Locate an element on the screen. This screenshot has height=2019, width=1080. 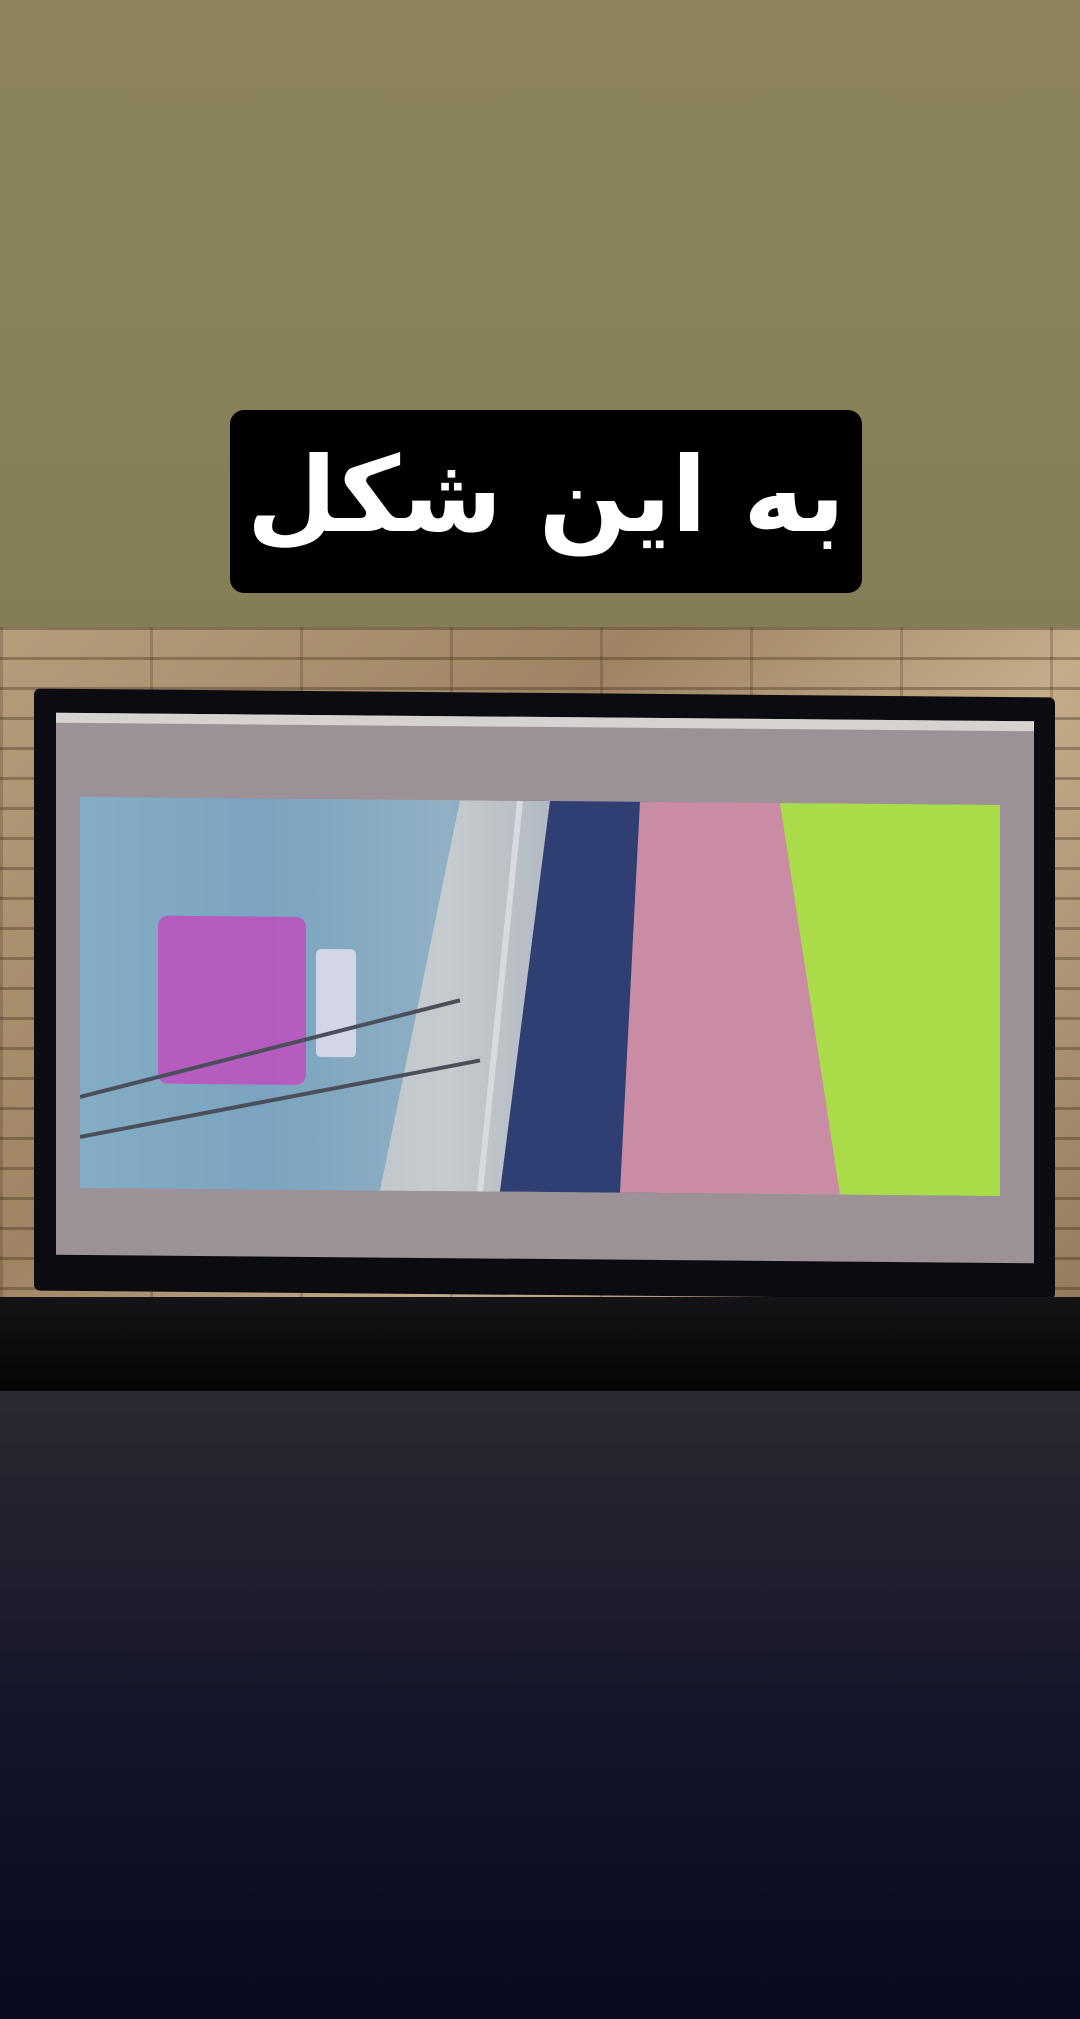
caption-box: به این شکل is located at coordinates (546, 501).